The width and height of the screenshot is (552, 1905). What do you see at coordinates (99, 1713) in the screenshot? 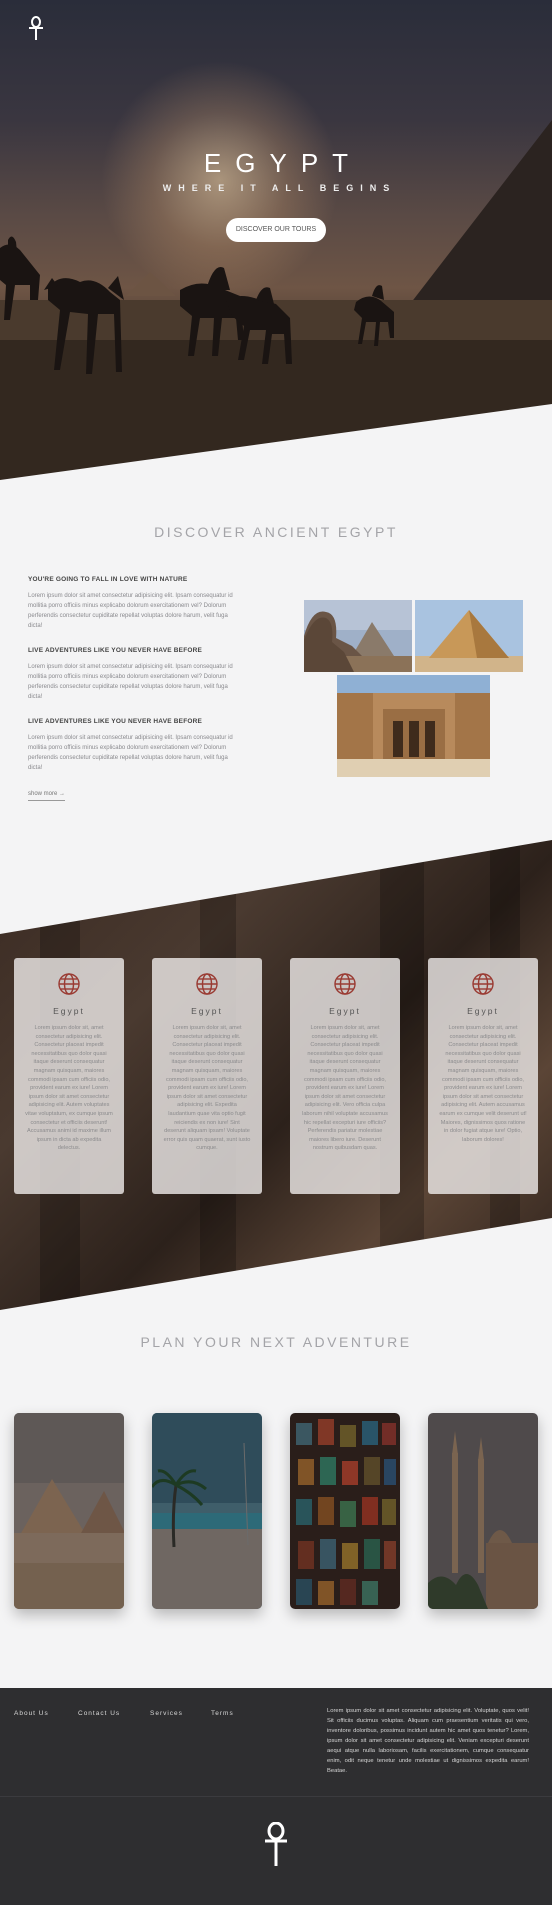
I see `footer-link-contact: Contact Us` at bounding box center [99, 1713].